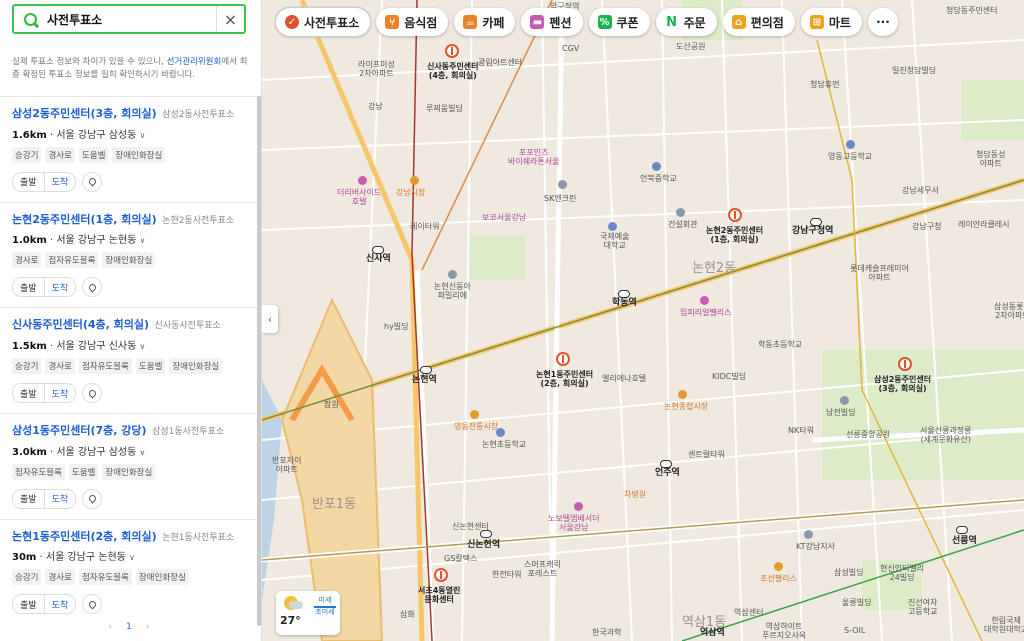 Image resolution: width=1024 pixels, height=641 pixels. Describe the element at coordinates (542, 569) in the screenshot. I see `poi-label: 스머프캐릭 포레스트` at that location.